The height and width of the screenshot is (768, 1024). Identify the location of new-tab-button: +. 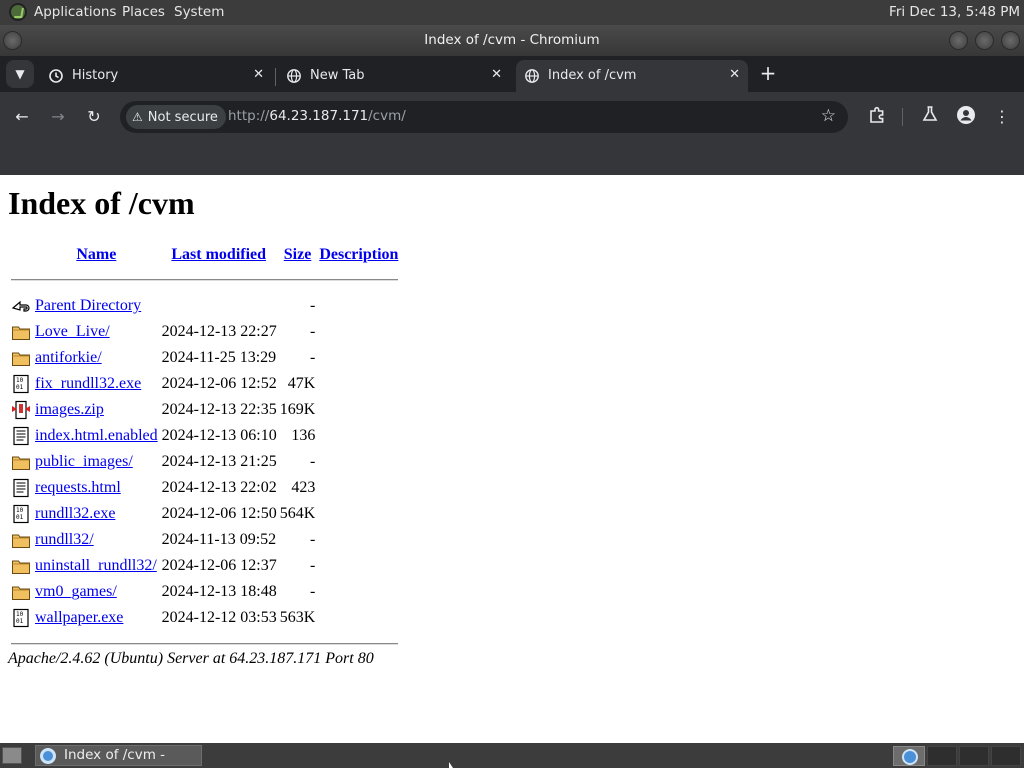
(768, 74).